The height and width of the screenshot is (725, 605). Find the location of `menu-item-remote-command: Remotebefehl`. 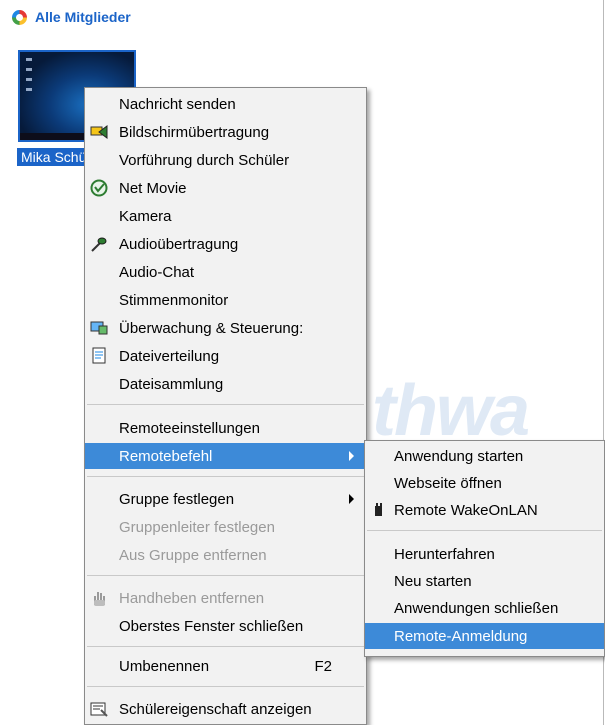

menu-item-remote-command: Remotebefehl is located at coordinates (225, 456).